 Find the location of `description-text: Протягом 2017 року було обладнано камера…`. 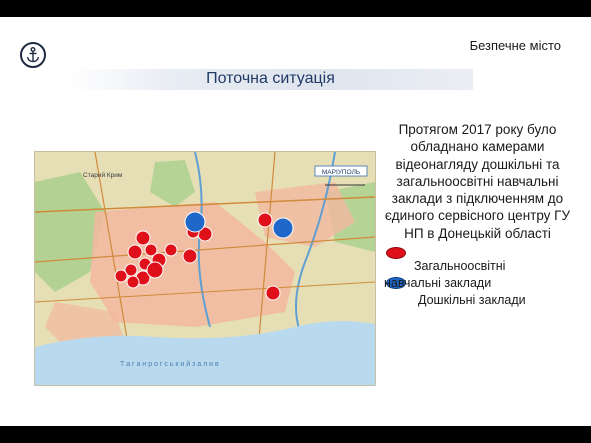

description-text: Протягом 2017 року було обладнано камера… is located at coordinates (477, 181).